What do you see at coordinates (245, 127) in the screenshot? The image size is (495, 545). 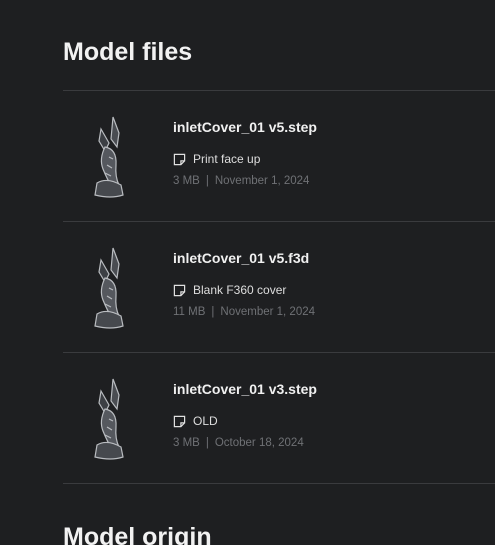 I see `file-name: inletCover_01 v5.step` at bounding box center [245, 127].